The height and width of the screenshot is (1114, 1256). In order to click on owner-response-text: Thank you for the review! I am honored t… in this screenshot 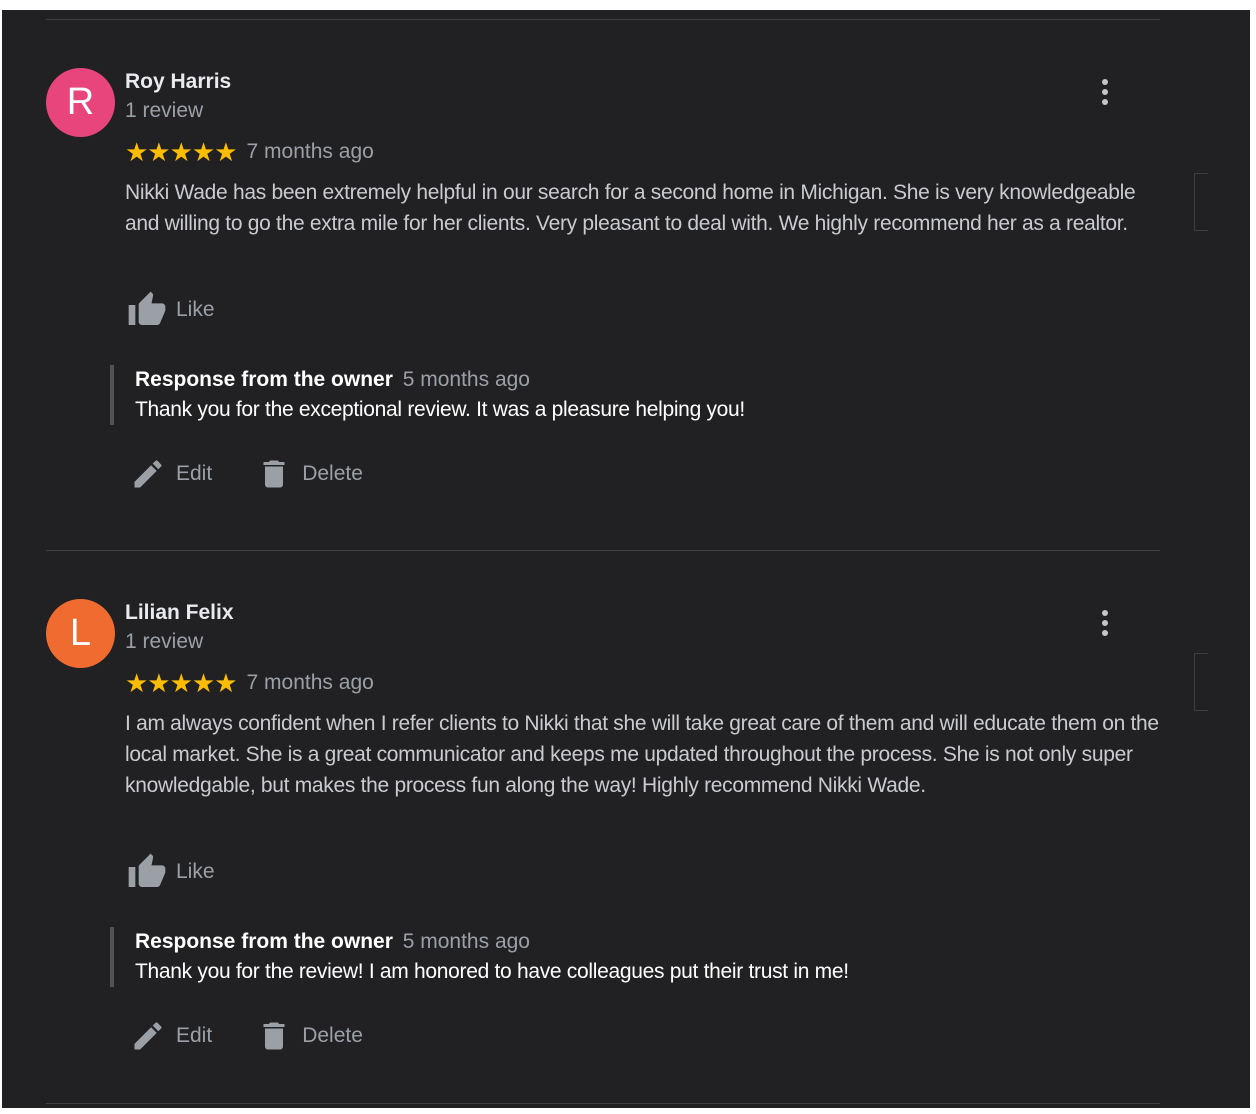, I will do `click(492, 971)`.